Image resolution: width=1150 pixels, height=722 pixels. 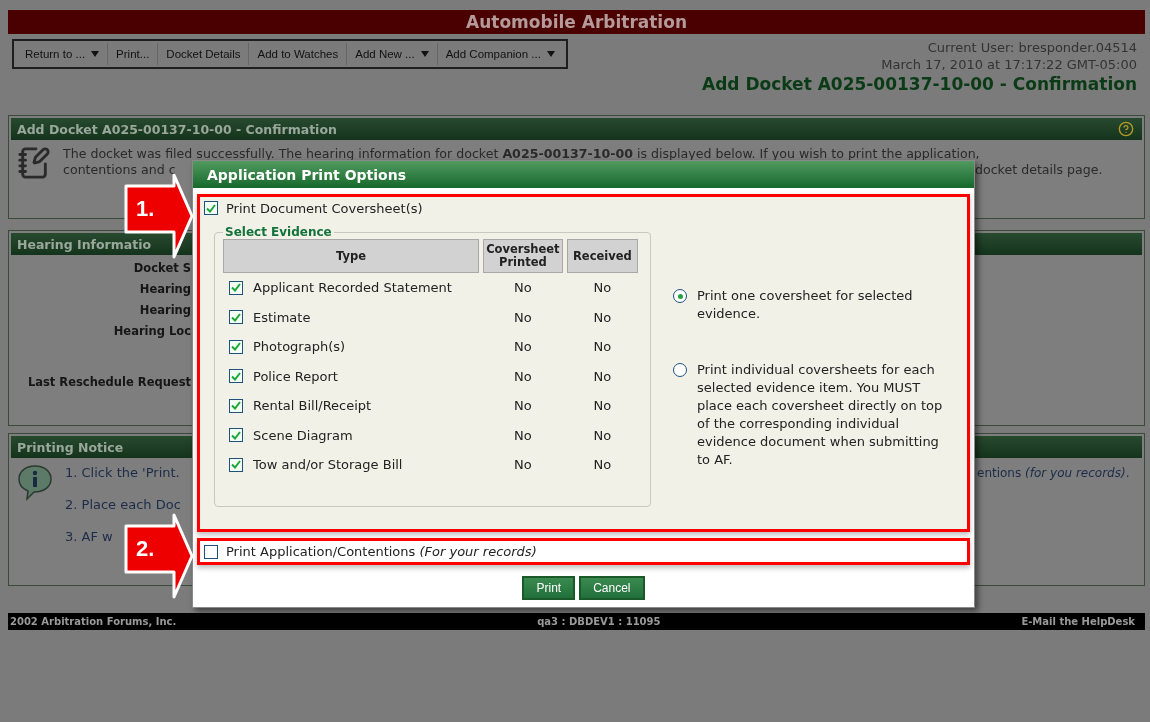 I want to click on evidence-type: Estimate, so click(x=282, y=317).